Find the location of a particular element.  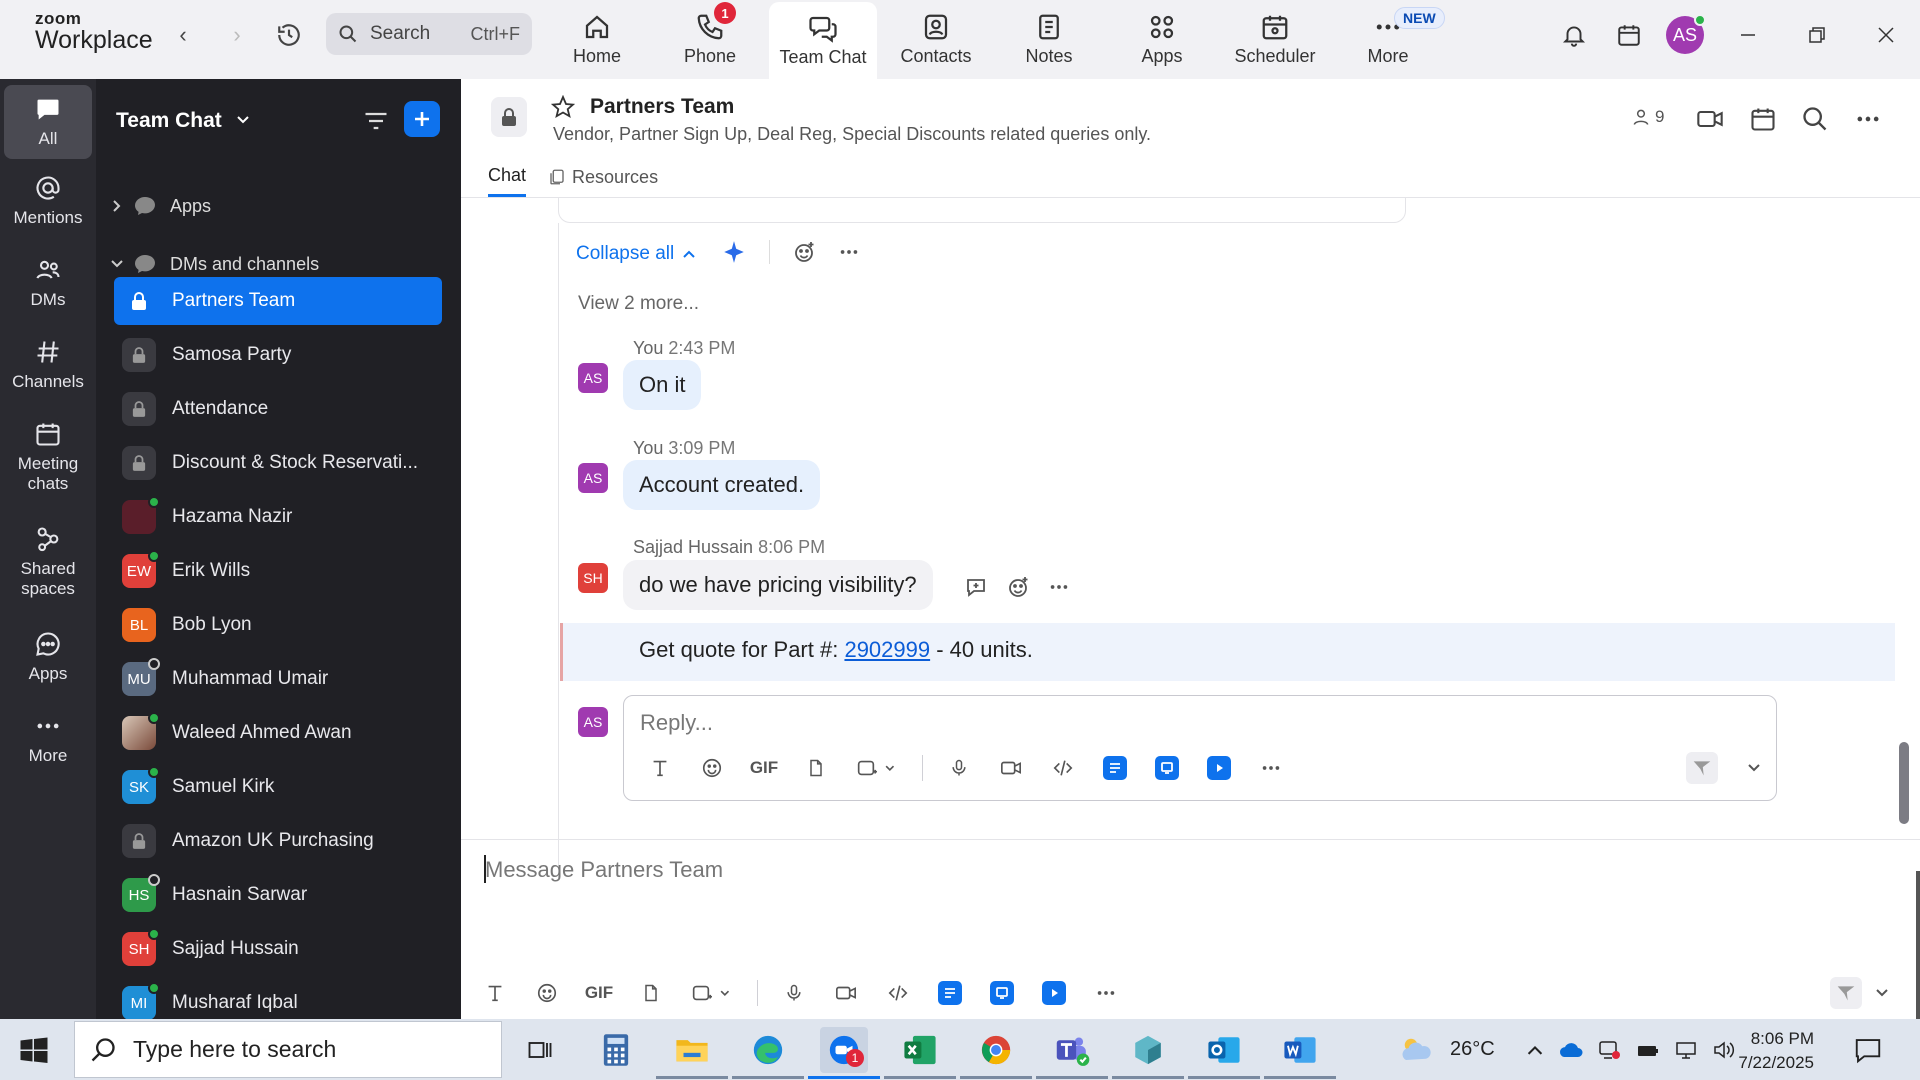

calculator-app-icon is located at coordinates (616, 1050).